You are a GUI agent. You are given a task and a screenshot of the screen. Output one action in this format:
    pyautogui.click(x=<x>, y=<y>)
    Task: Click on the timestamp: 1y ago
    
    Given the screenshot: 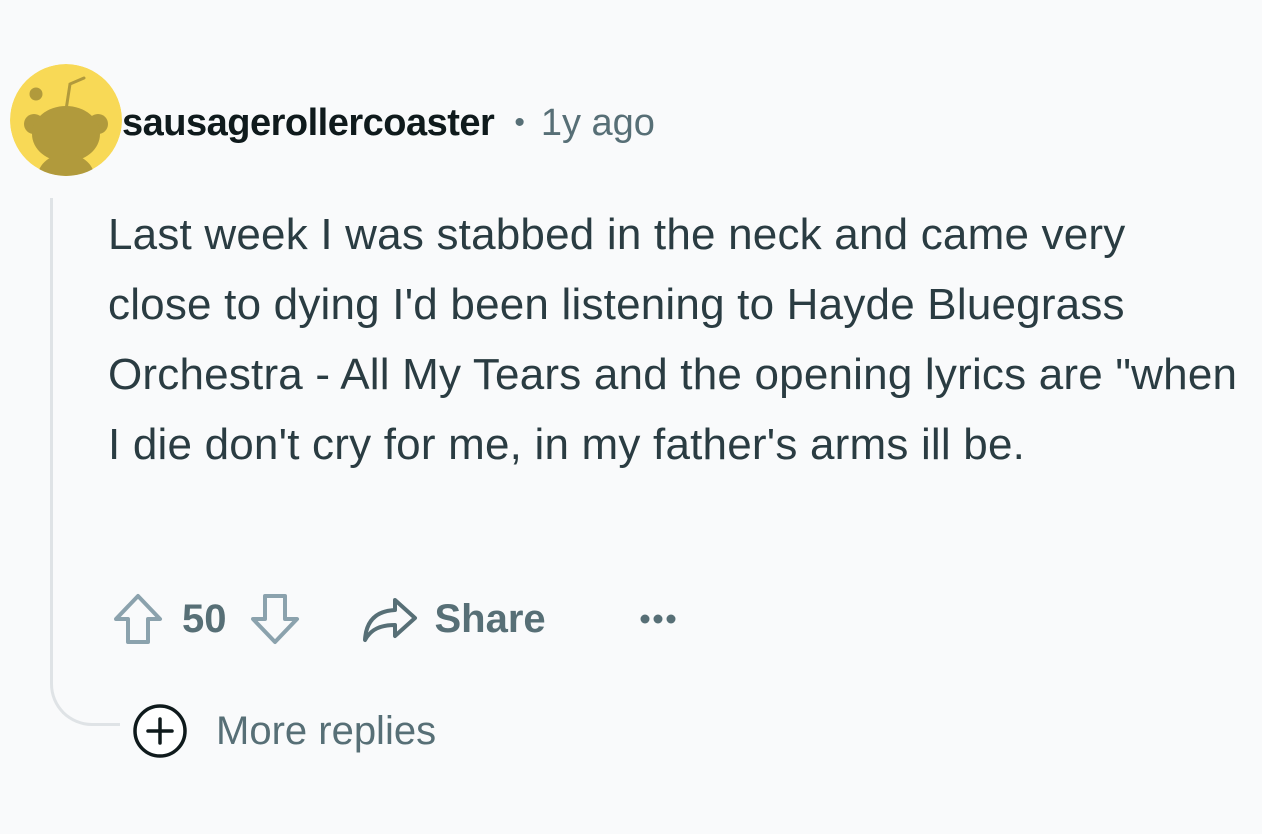 What is the action you would take?
    pyautogui.click(x=598, y=123)
    